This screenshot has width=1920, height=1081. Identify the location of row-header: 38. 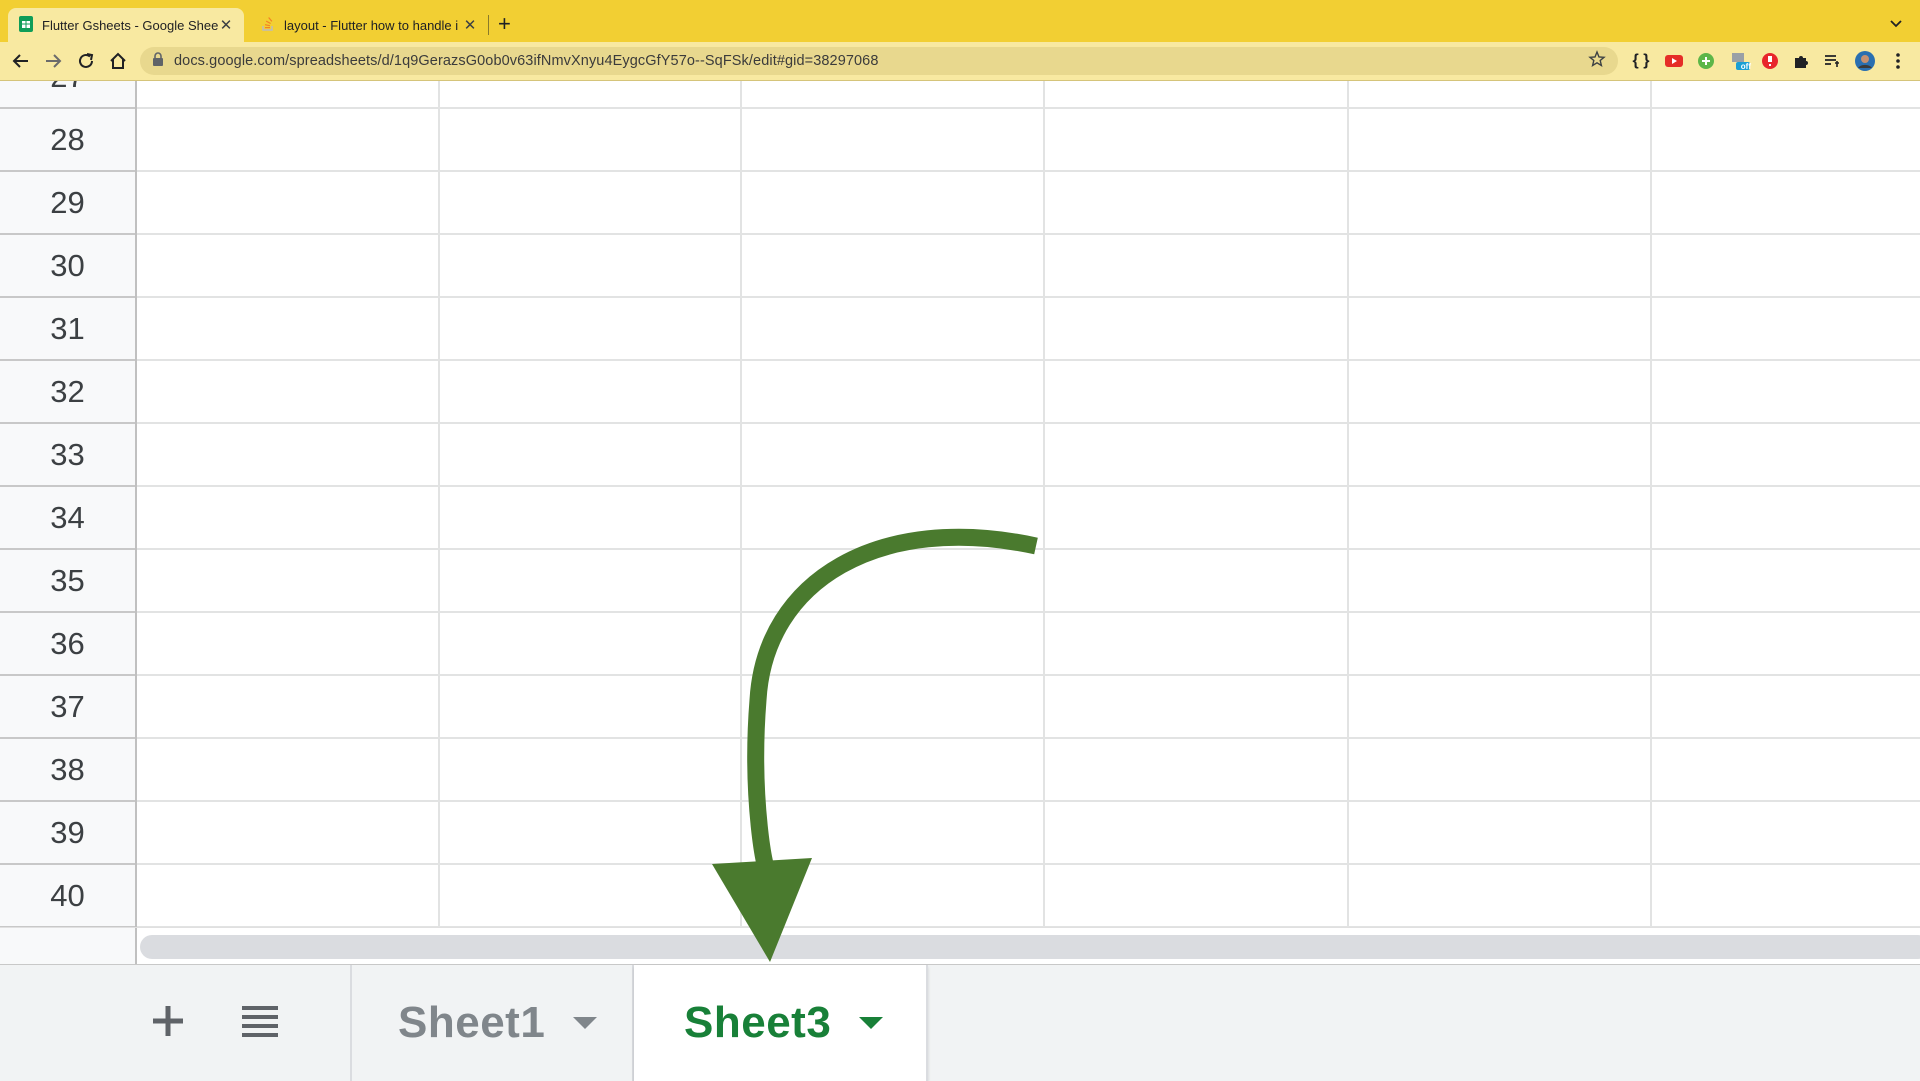
(67, 770).